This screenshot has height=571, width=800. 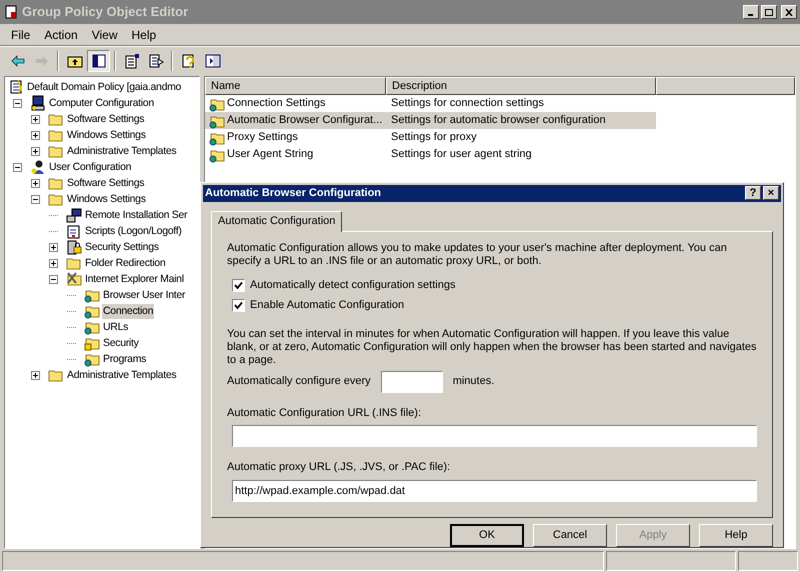 I want to click on status-bar, so click(x=768, y=561).